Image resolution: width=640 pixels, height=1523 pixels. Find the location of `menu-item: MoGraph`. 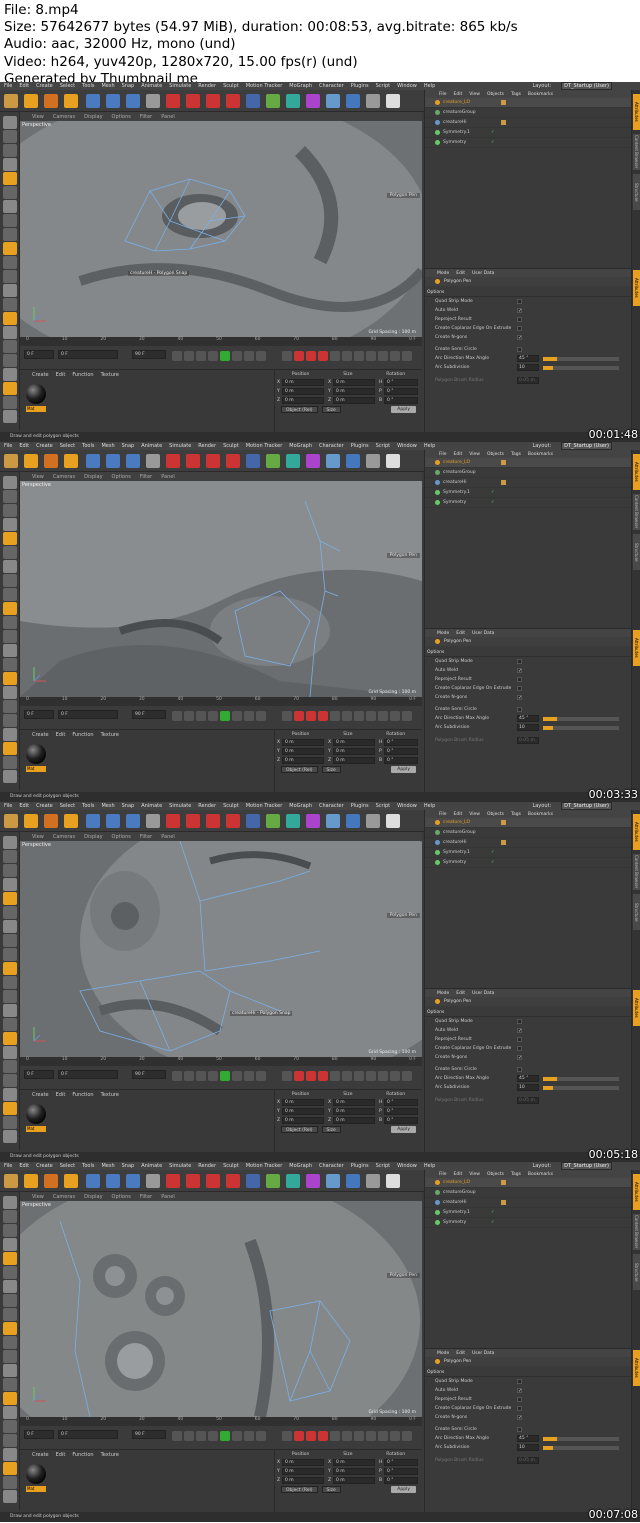

menu-item: MoGraph is located at coordinates (300, 86).